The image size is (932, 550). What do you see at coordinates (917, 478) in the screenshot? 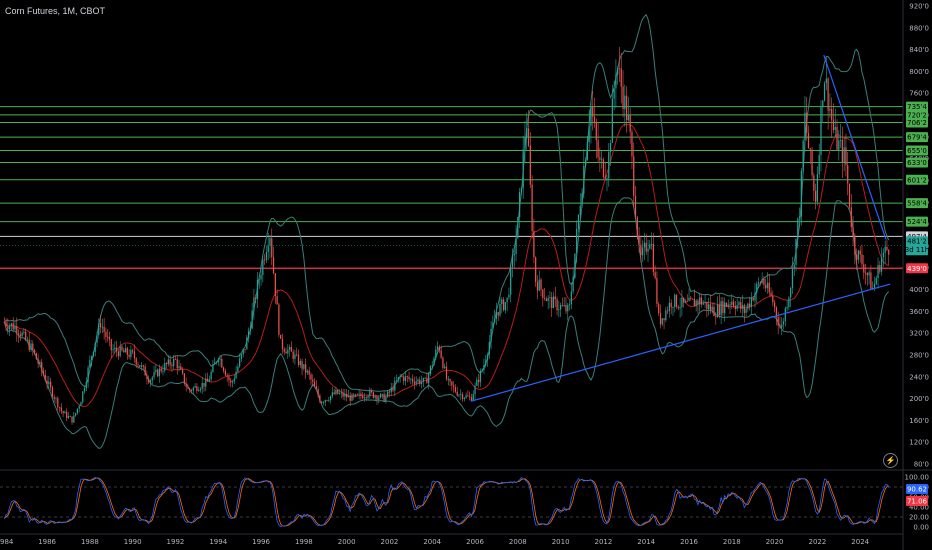
I see `oscillator-tick-label: 100.00` at bounding box center [917, 478].